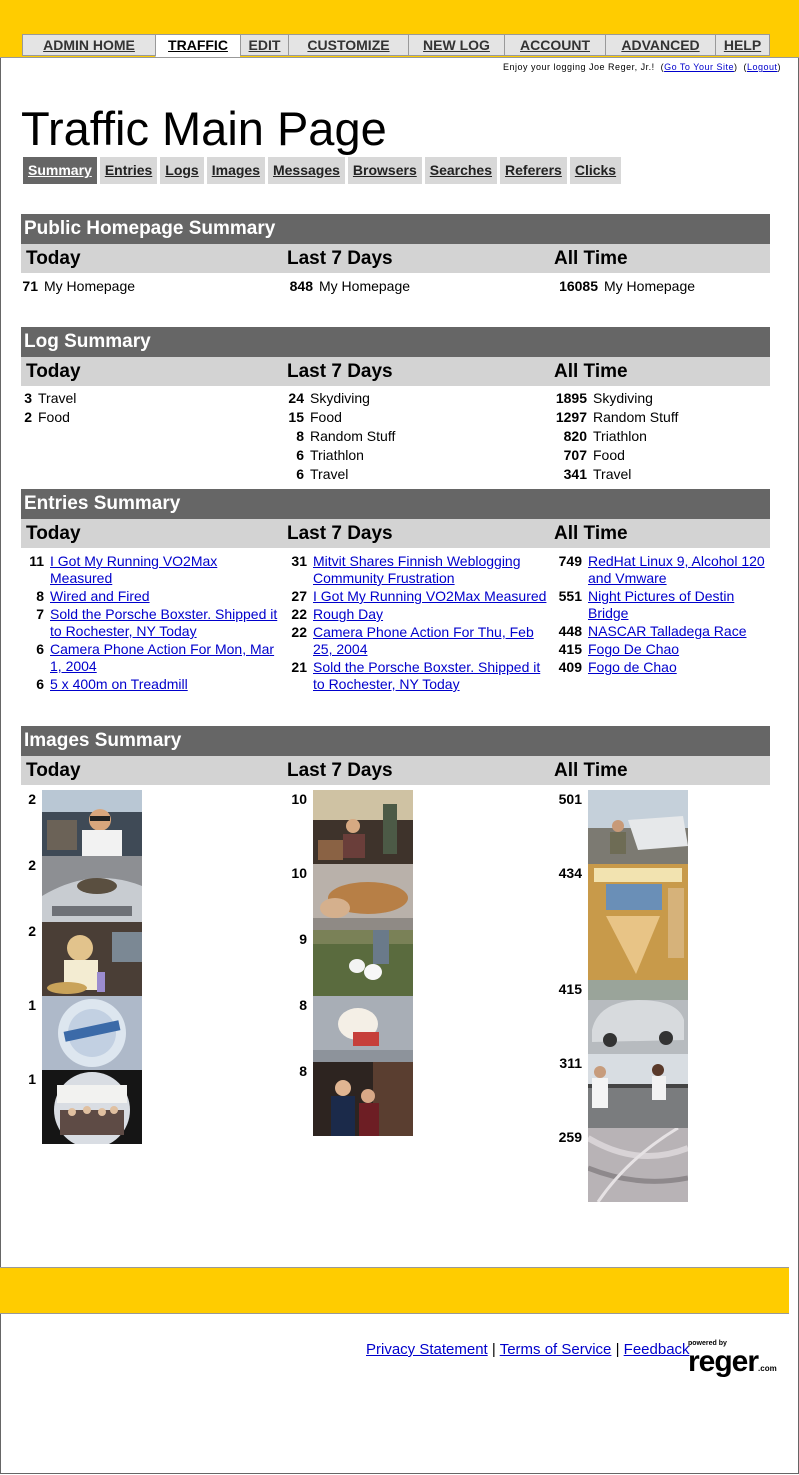 The width and height of the screenshot is (799, 1475). Describe the element at coordinates (629, 667) in the screenshot. I see `entry-link: Fogo de Chao` at that location.